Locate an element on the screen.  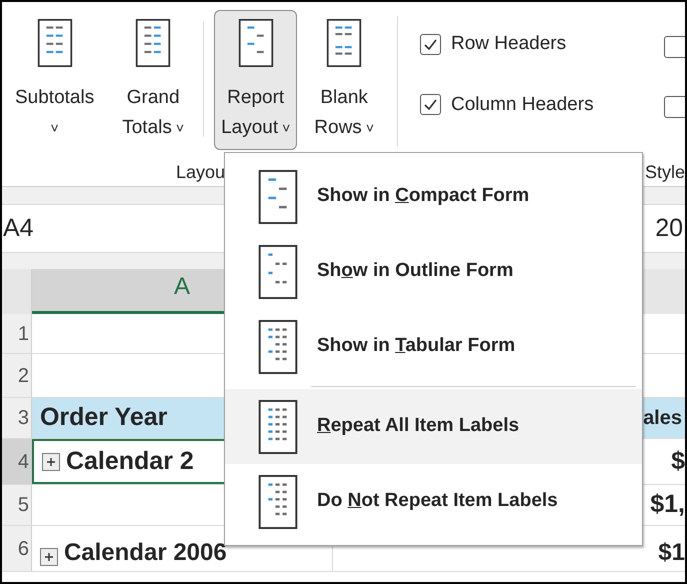
formula-text: 20 is located at coordinates (669, 228).